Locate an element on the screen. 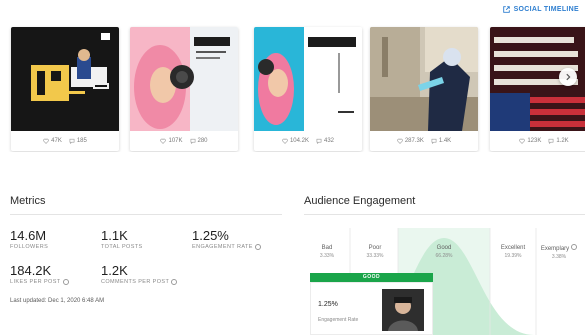 The width and height of the screenshot is (585, 335). col-name: Exemplary is located at coordinates (559, 248).